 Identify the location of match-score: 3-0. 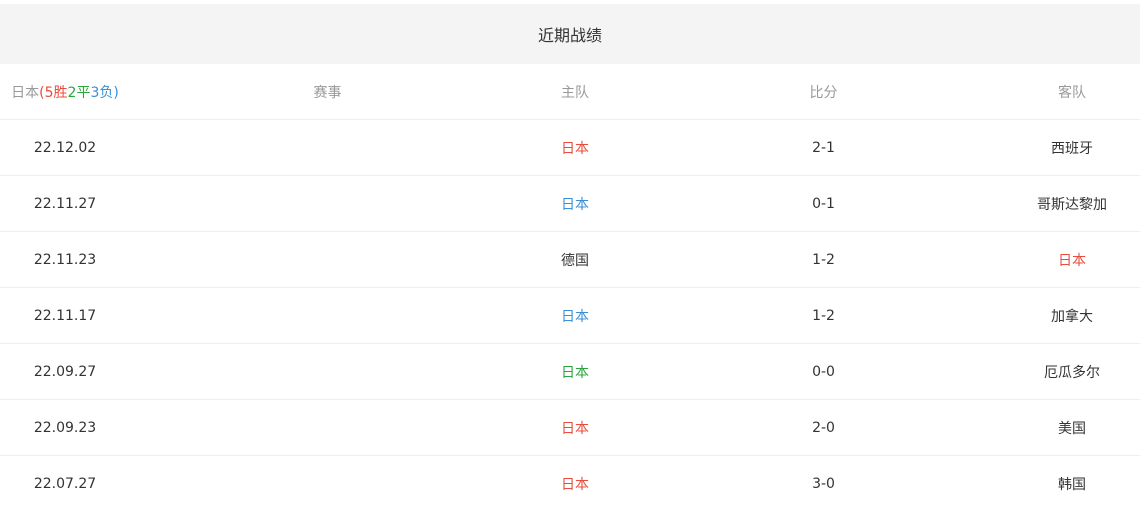
(823, 484).